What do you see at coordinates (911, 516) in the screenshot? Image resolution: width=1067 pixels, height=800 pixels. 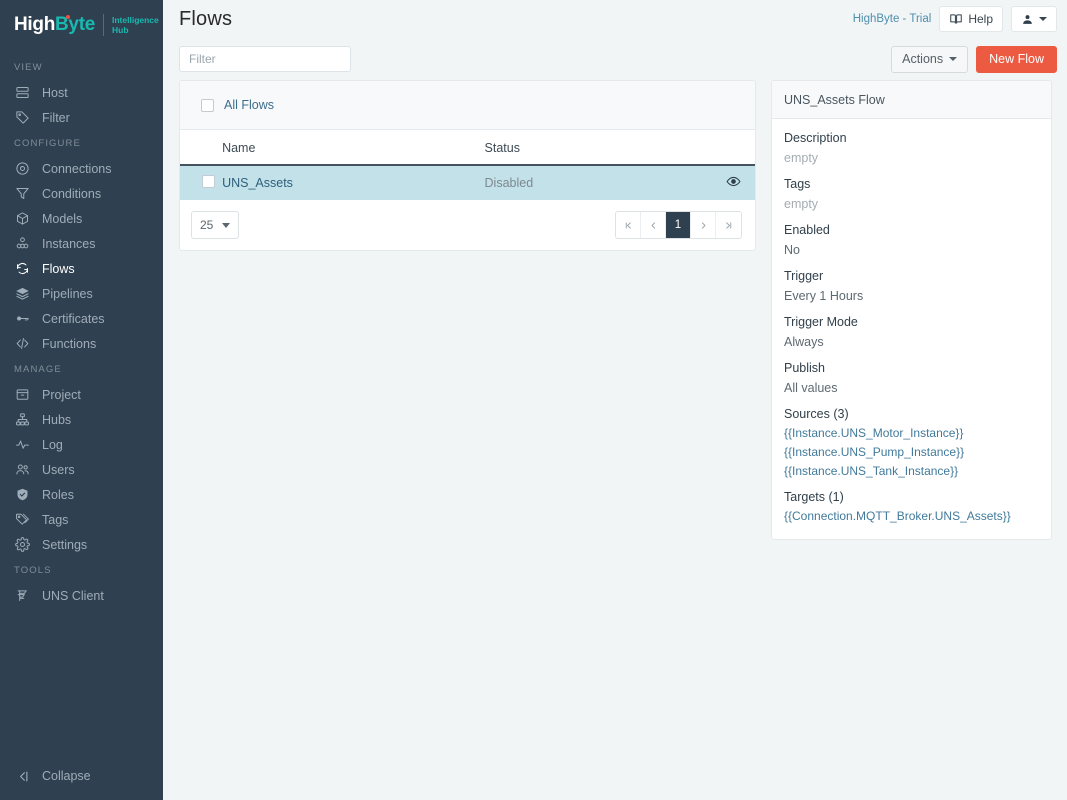 I see `target-link: {{Connection.MQTT_Broker.UNS_Assets}}` at bounding box center [911, 516].